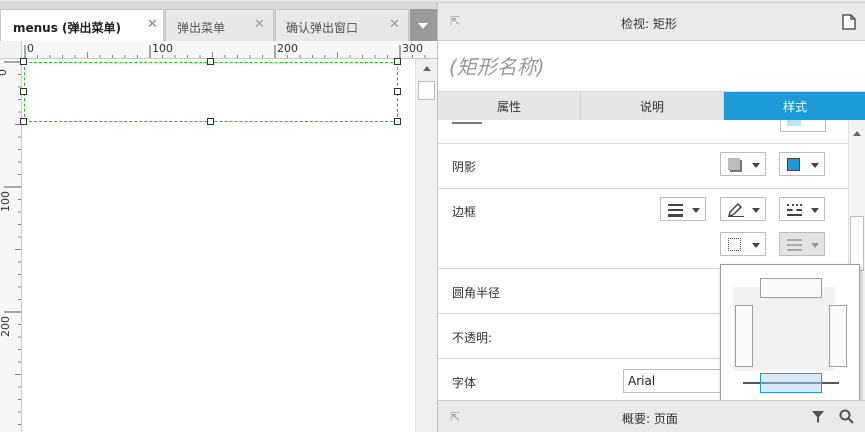  What do you see at coordinates (211, 92) in the screenshot?
I see `selected-rectangle` at bounding box center [211, 92].